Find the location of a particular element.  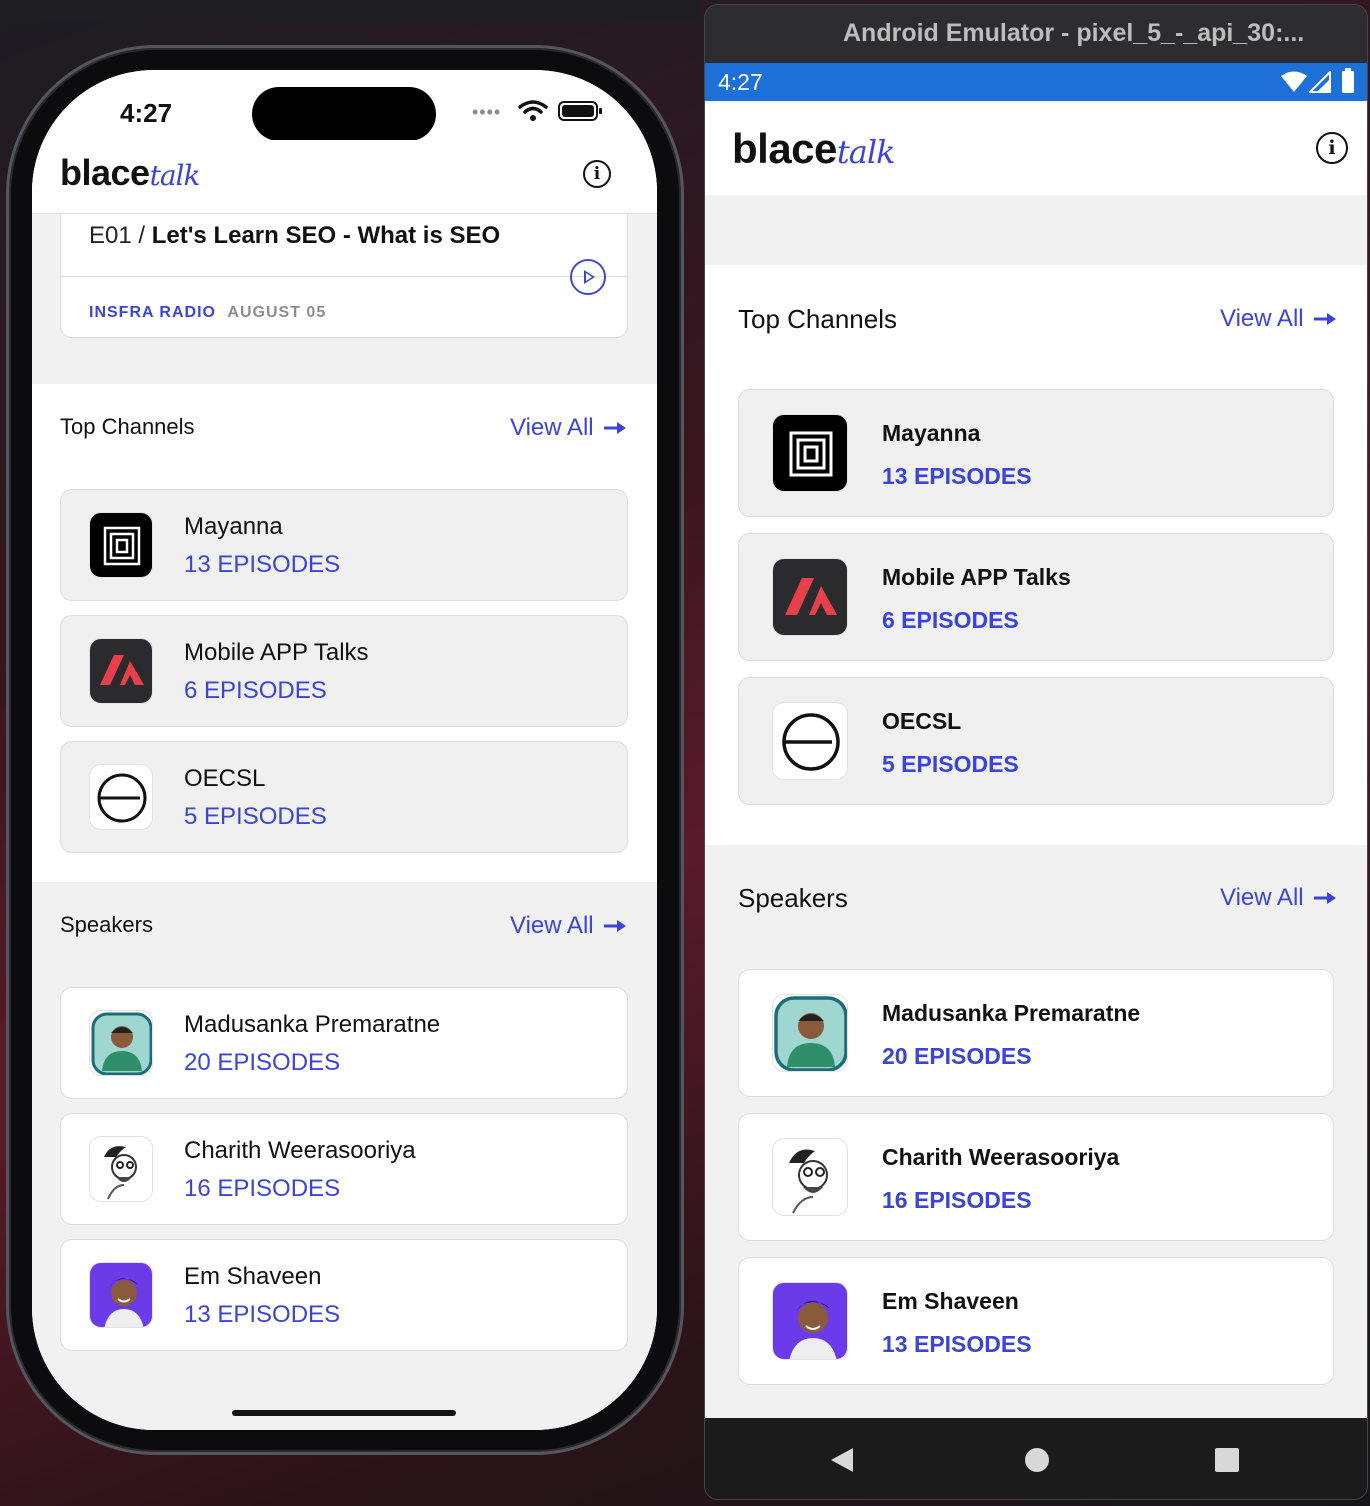

home-indicator is located at coordinates (344, 1413).